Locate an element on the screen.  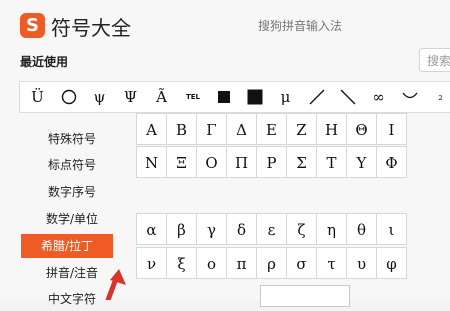
symbol-cell: Ξ is located at coordinates (181, 162).